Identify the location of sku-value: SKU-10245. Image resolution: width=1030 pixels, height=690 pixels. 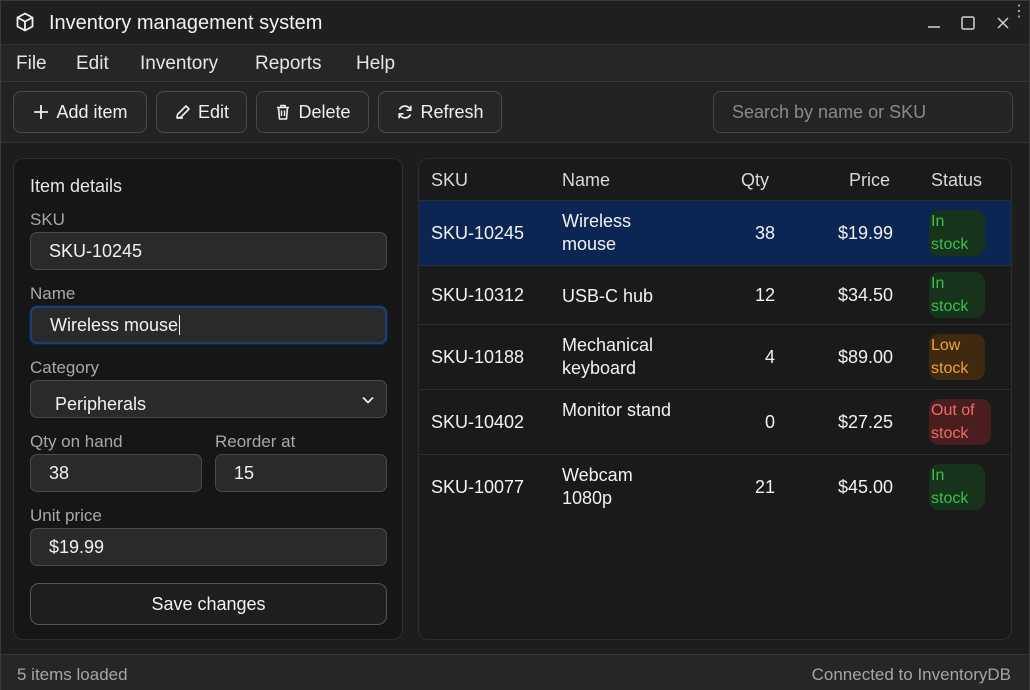
(96, 250).